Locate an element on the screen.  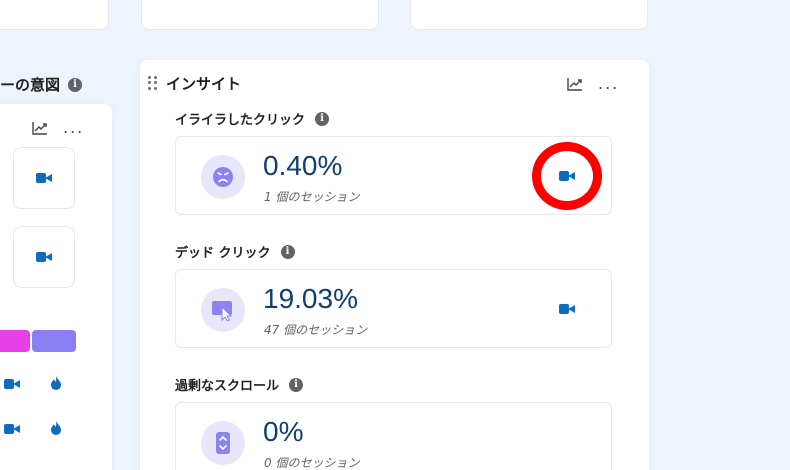
drag-handle-icon is located at coordinates (153, 83).